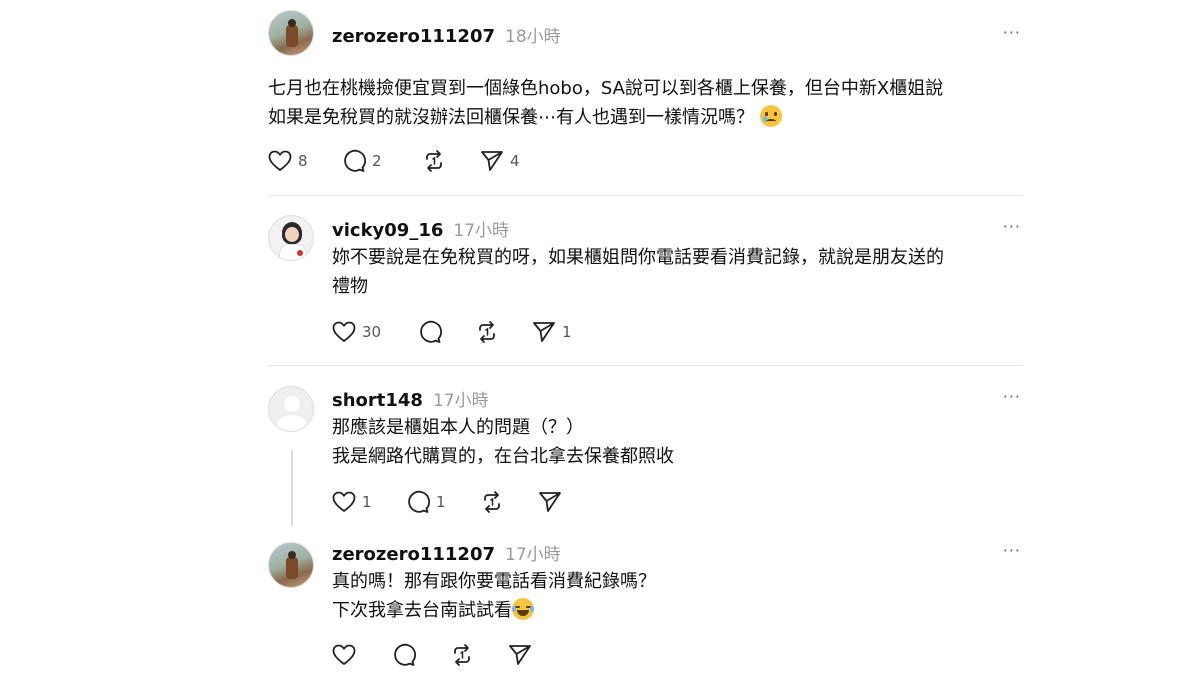  Describe the element at coordinates (350, 286) in the screenshot. I see `post-text-line: 禮物` at that location.